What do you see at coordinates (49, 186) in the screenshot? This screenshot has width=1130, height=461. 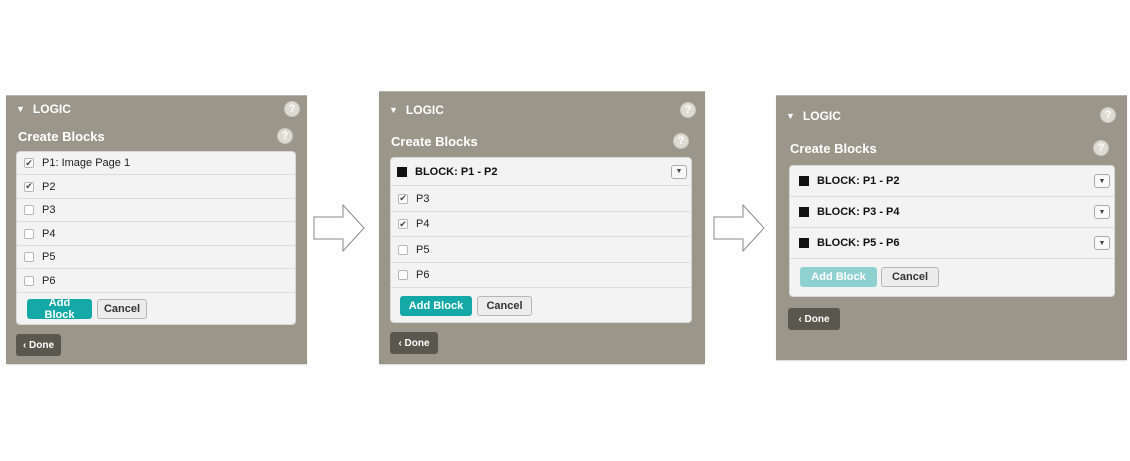 I see `page-label: P2` at bounding box center [49, 186].